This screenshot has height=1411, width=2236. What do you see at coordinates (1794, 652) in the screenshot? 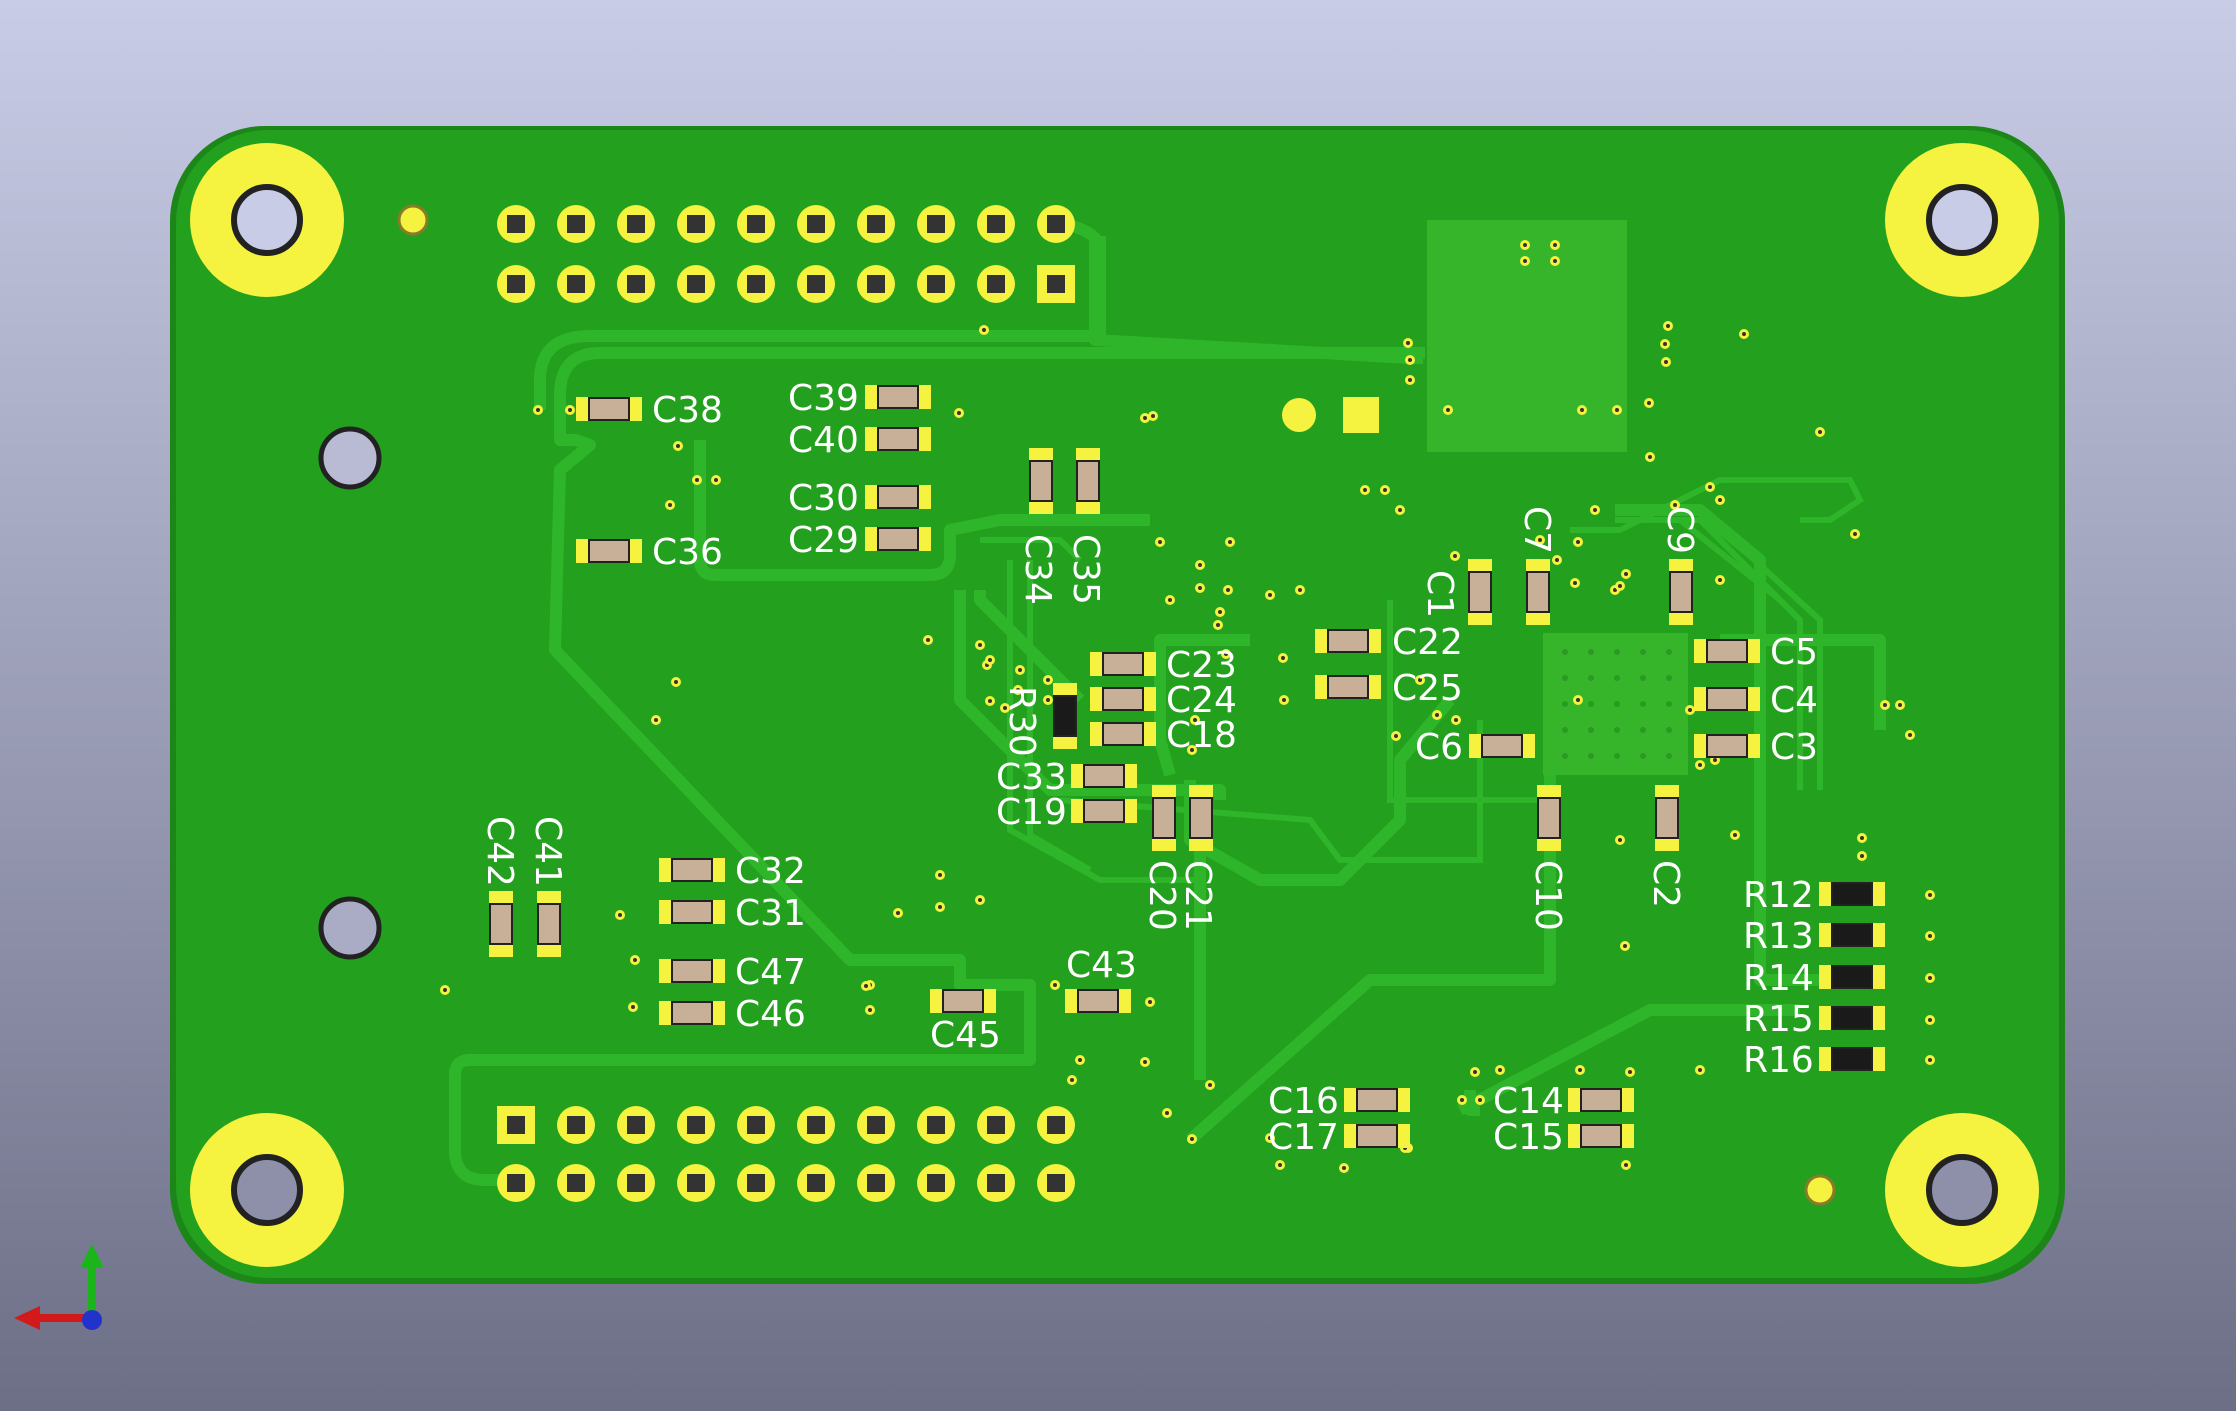
I see `silkscreen-ref-c5: C5` at bounding box center [1794, 652].